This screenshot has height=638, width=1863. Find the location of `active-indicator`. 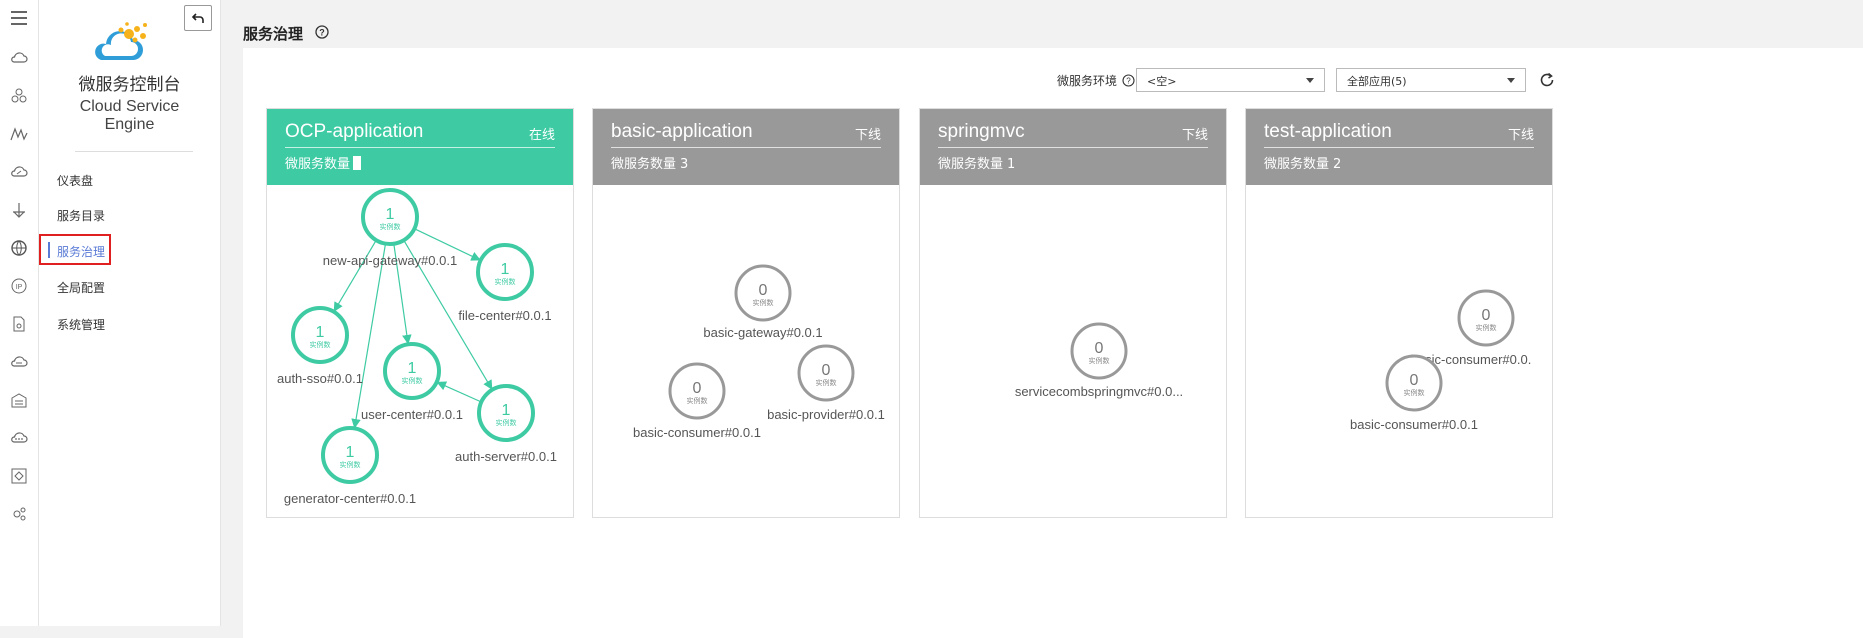

active-indicator is located at coordinates (49, 250).